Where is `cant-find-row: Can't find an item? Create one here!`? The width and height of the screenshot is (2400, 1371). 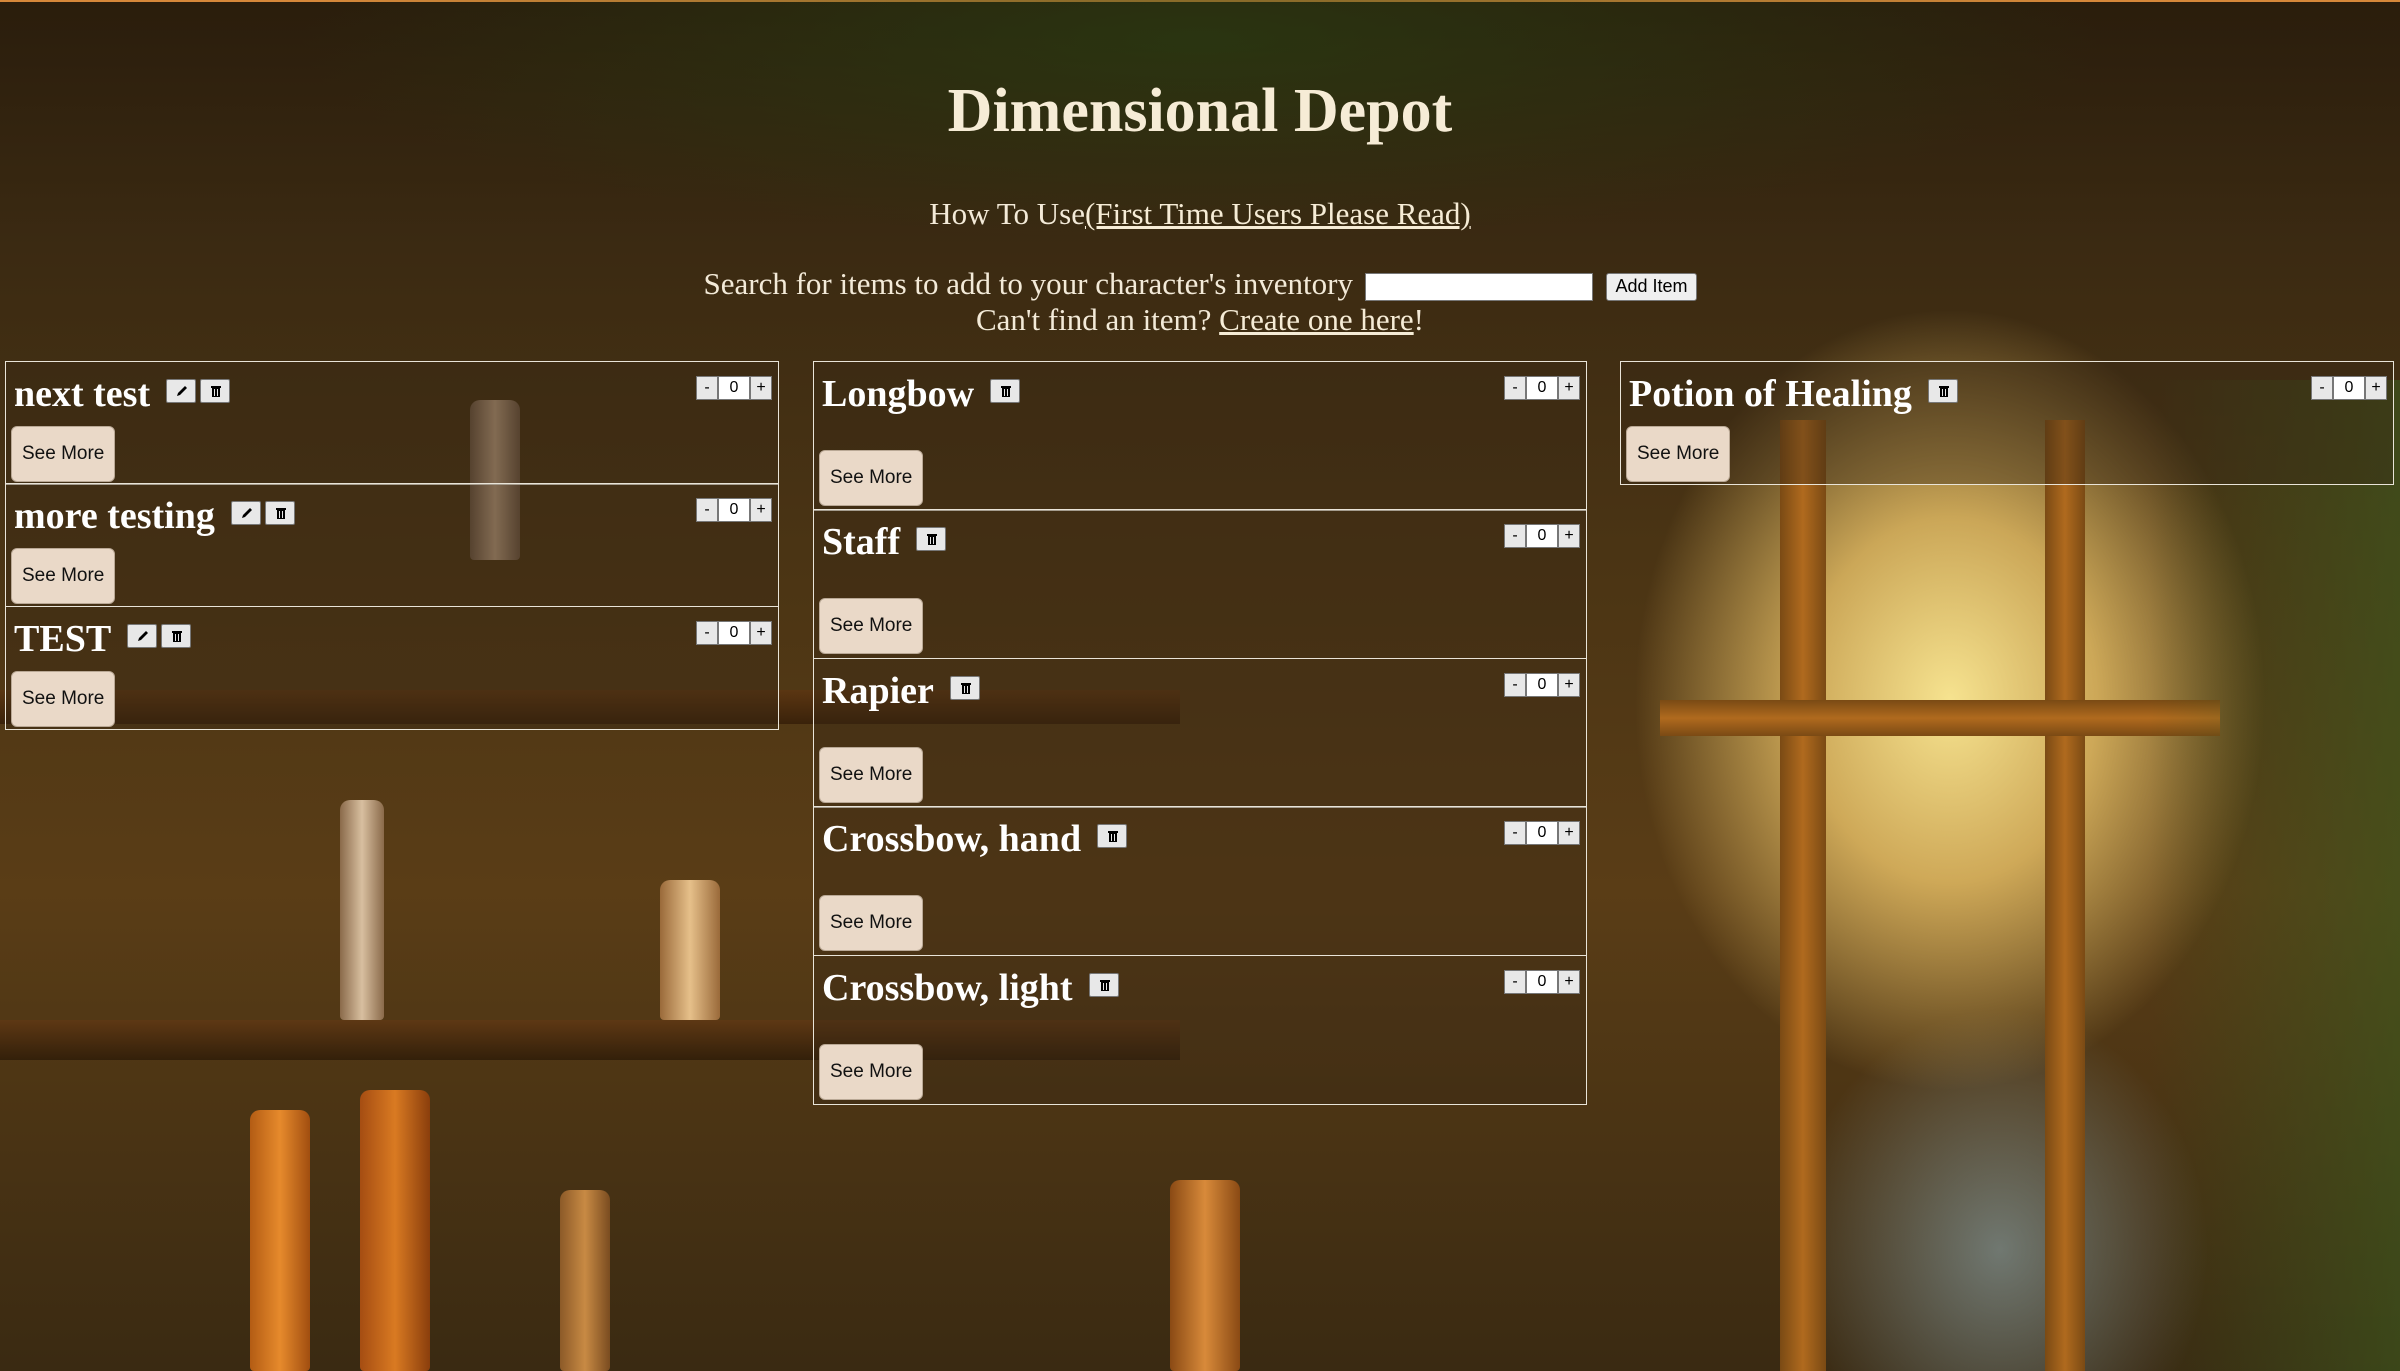
cant-find-row: Can't find an item? Create one here! is located at coordinates (1200, 320).